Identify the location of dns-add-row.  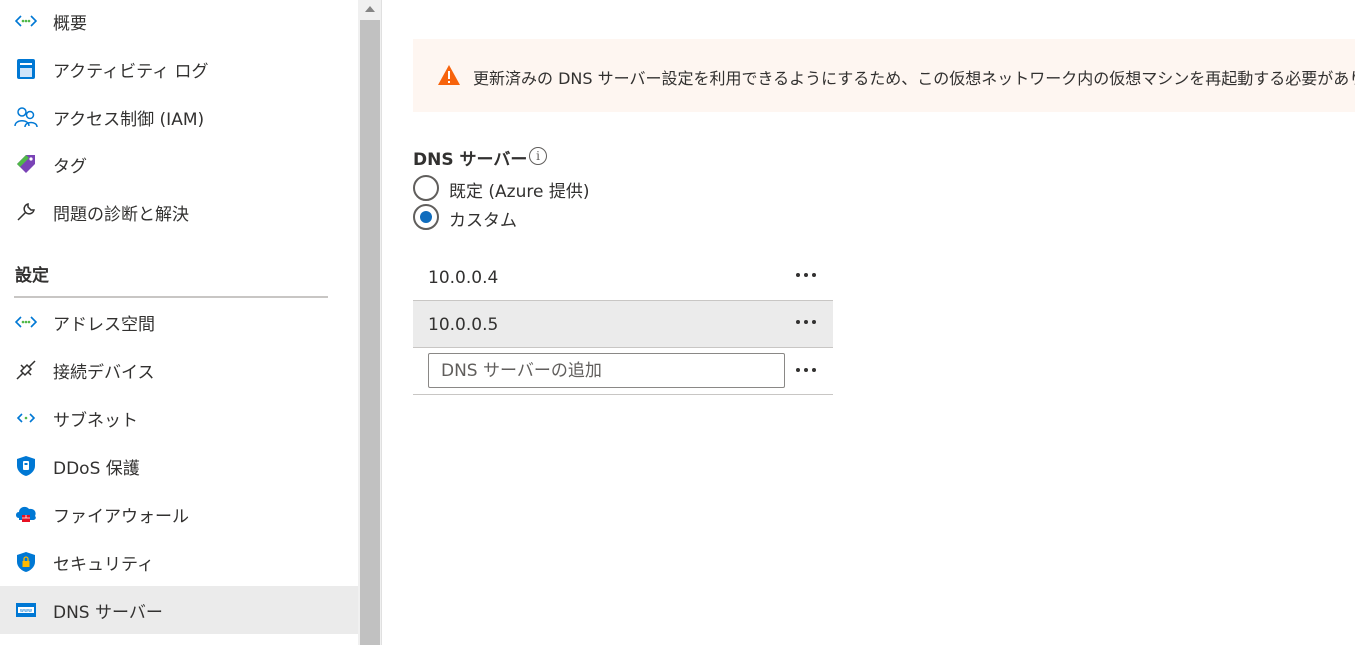
(623, 371).